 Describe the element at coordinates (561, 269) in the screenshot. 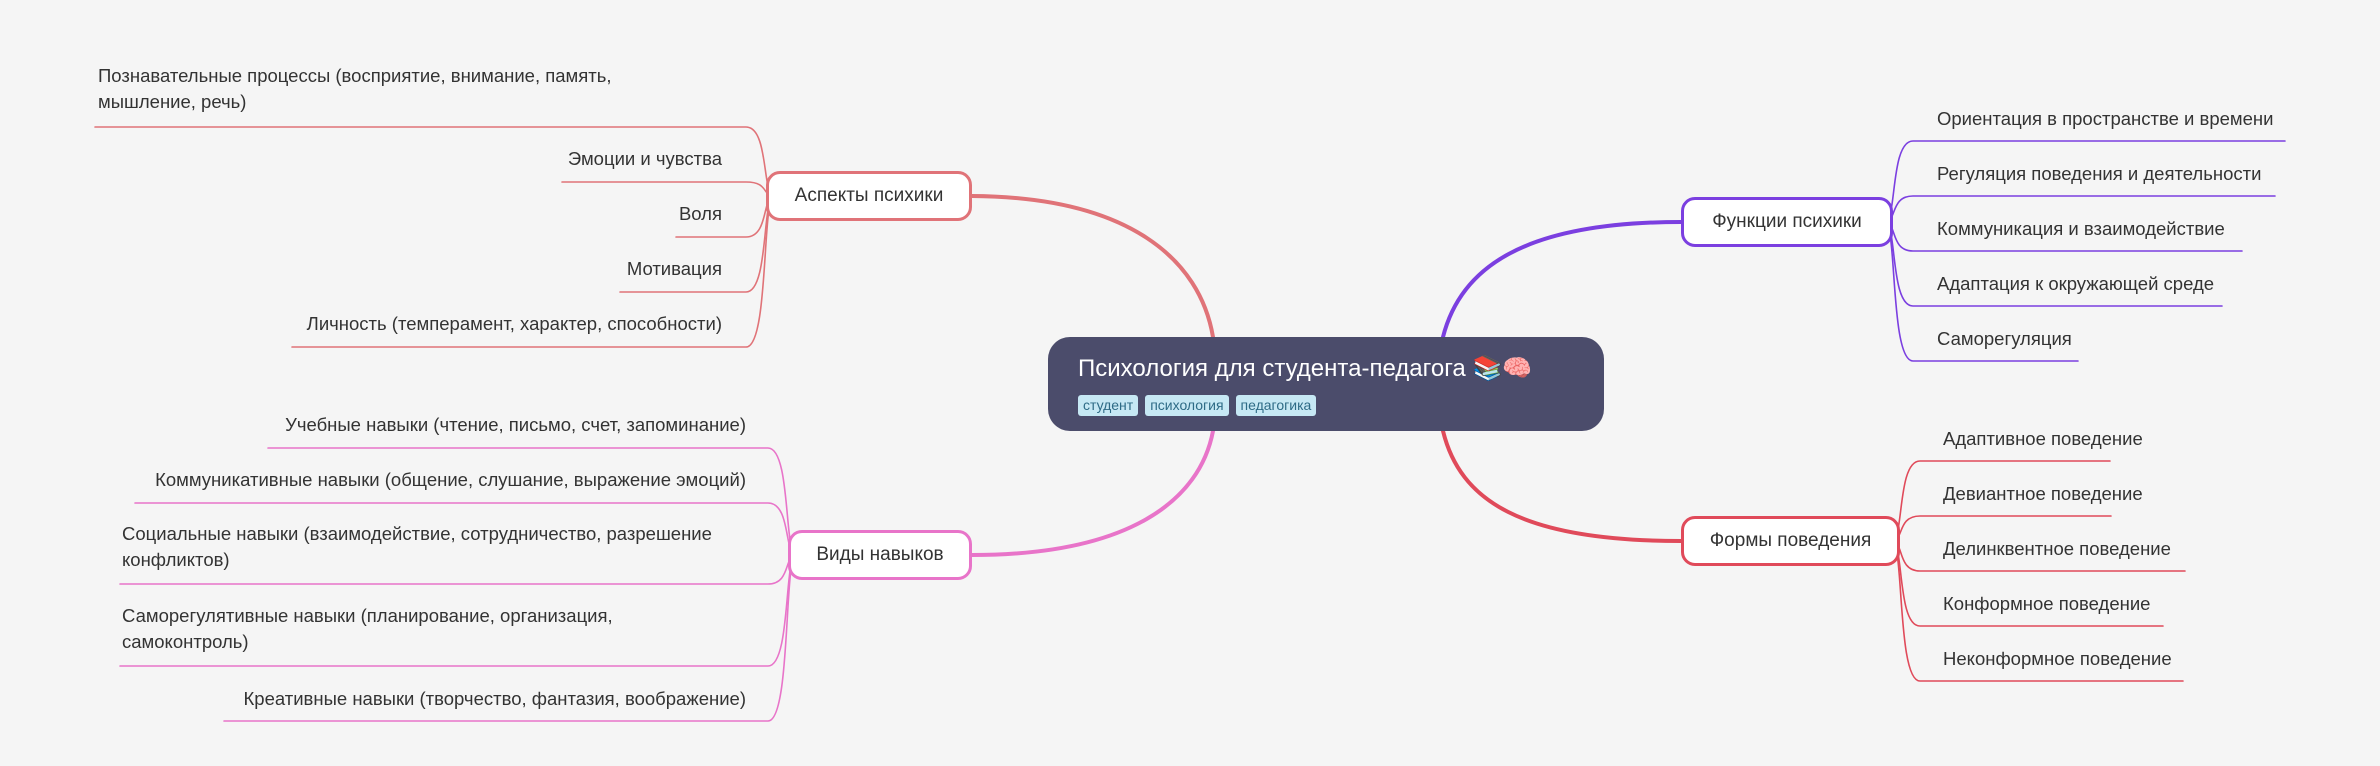

I see `aspects-item-motivation: Мотивация` at that location.